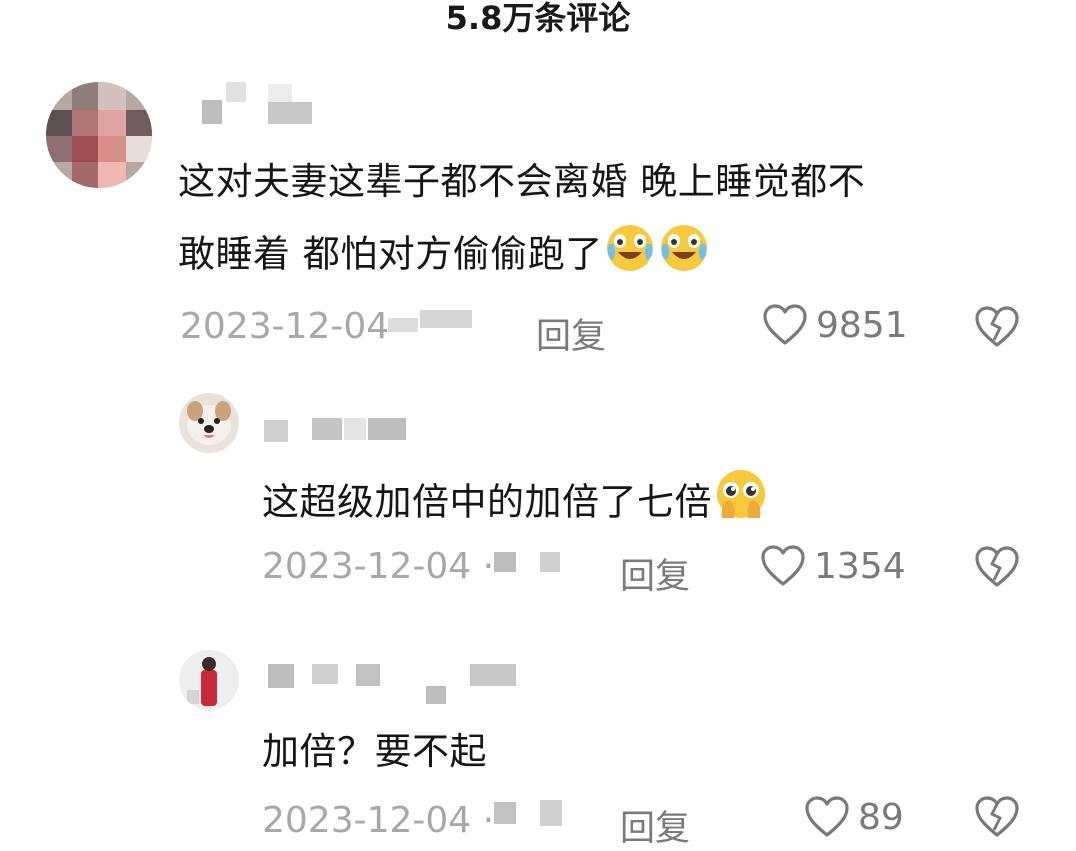 Image resolution: width=1076 pixels, height=851 pixels. I want to click on comment-date: 2023-12-04, so click(285, 326).